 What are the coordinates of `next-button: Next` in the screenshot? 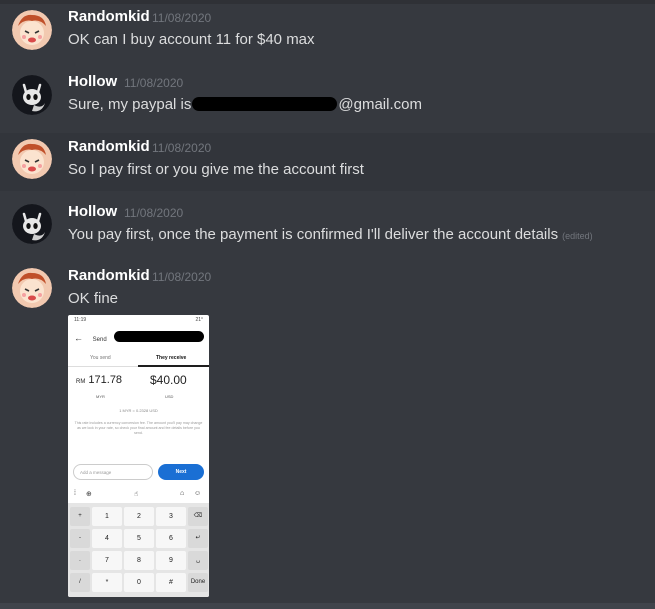 It's located at (181, 472).